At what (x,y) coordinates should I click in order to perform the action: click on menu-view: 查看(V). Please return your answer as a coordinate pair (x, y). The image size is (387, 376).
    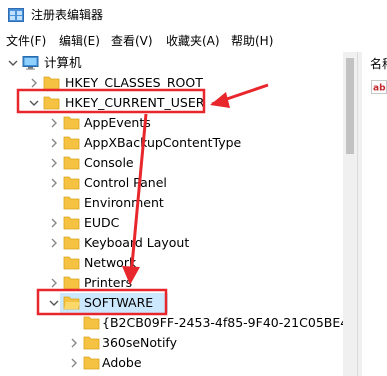
    Looking at the image, I should click on (132, 41).